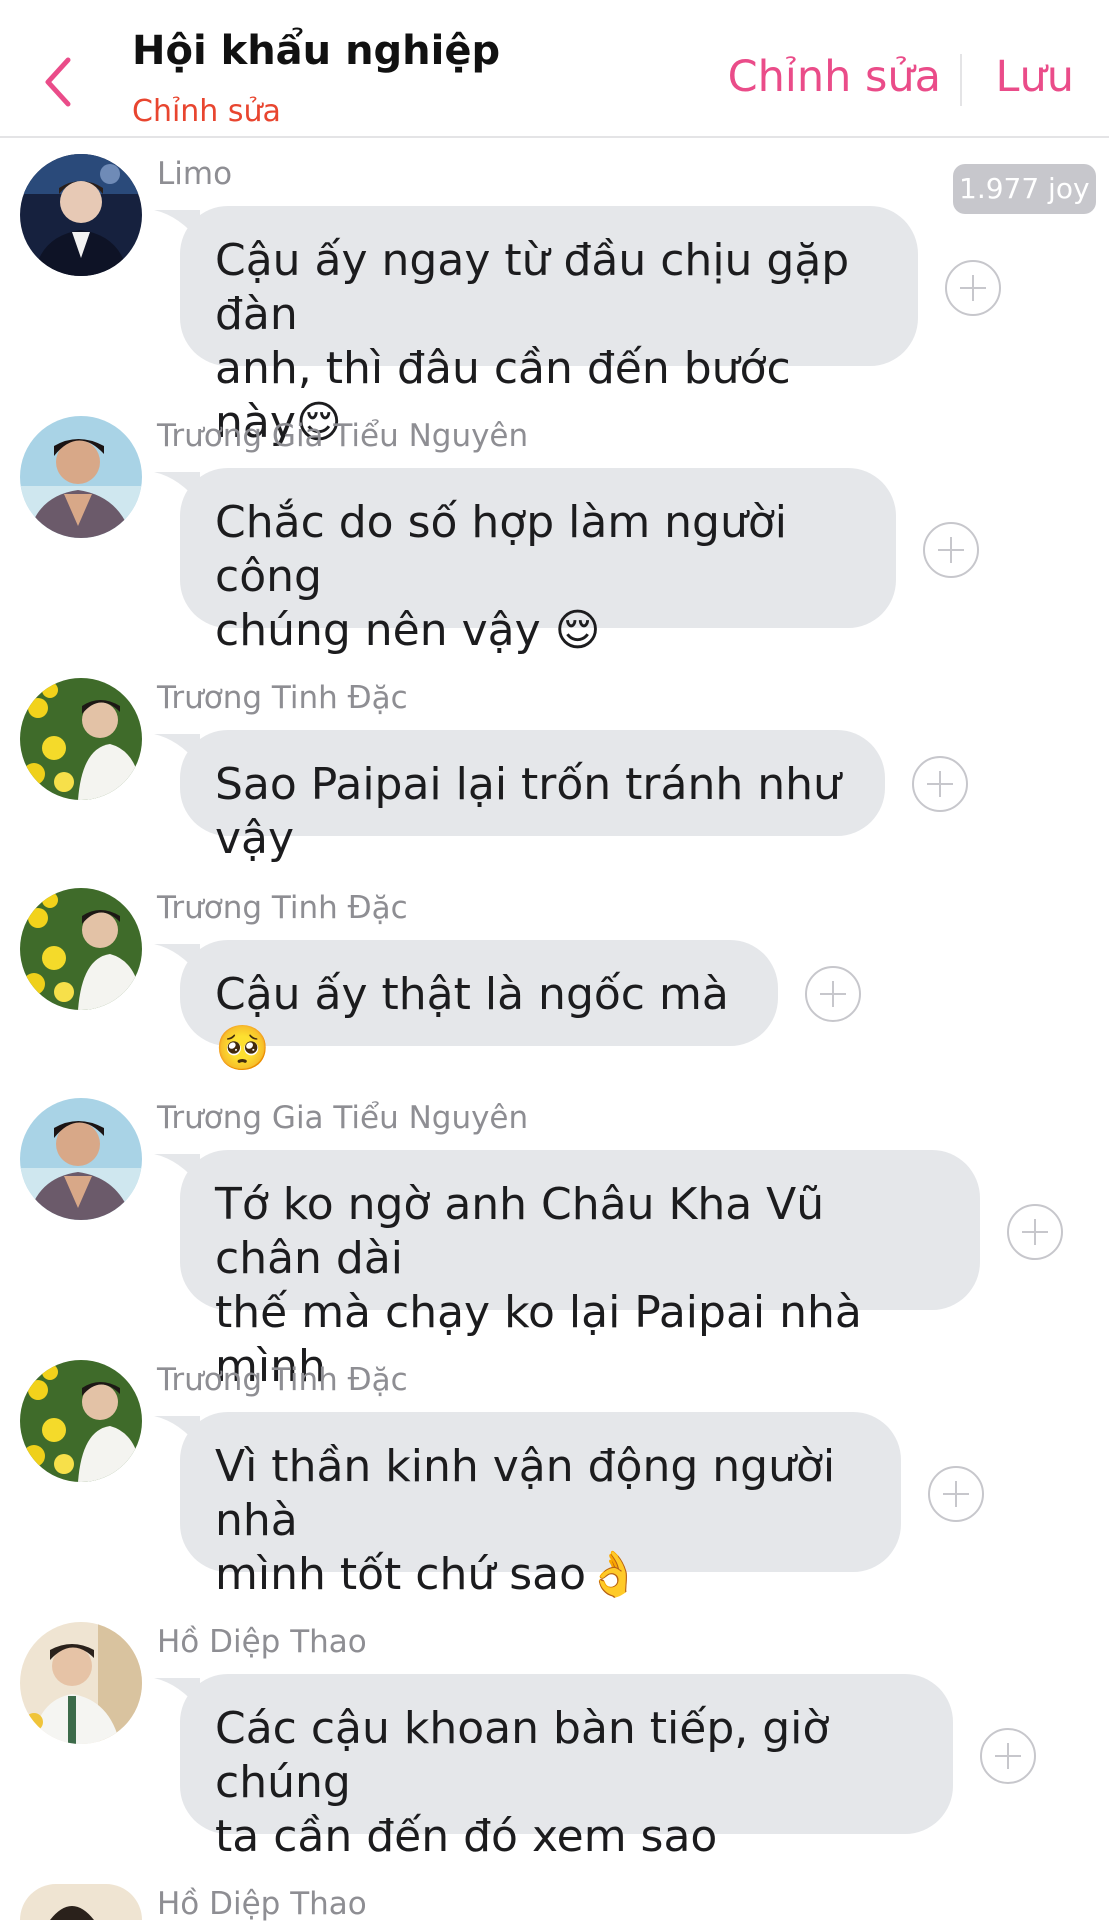  Describe the element at coordinates (195, 174) in the screenshot. I see `sender-name: Limo` at that location.